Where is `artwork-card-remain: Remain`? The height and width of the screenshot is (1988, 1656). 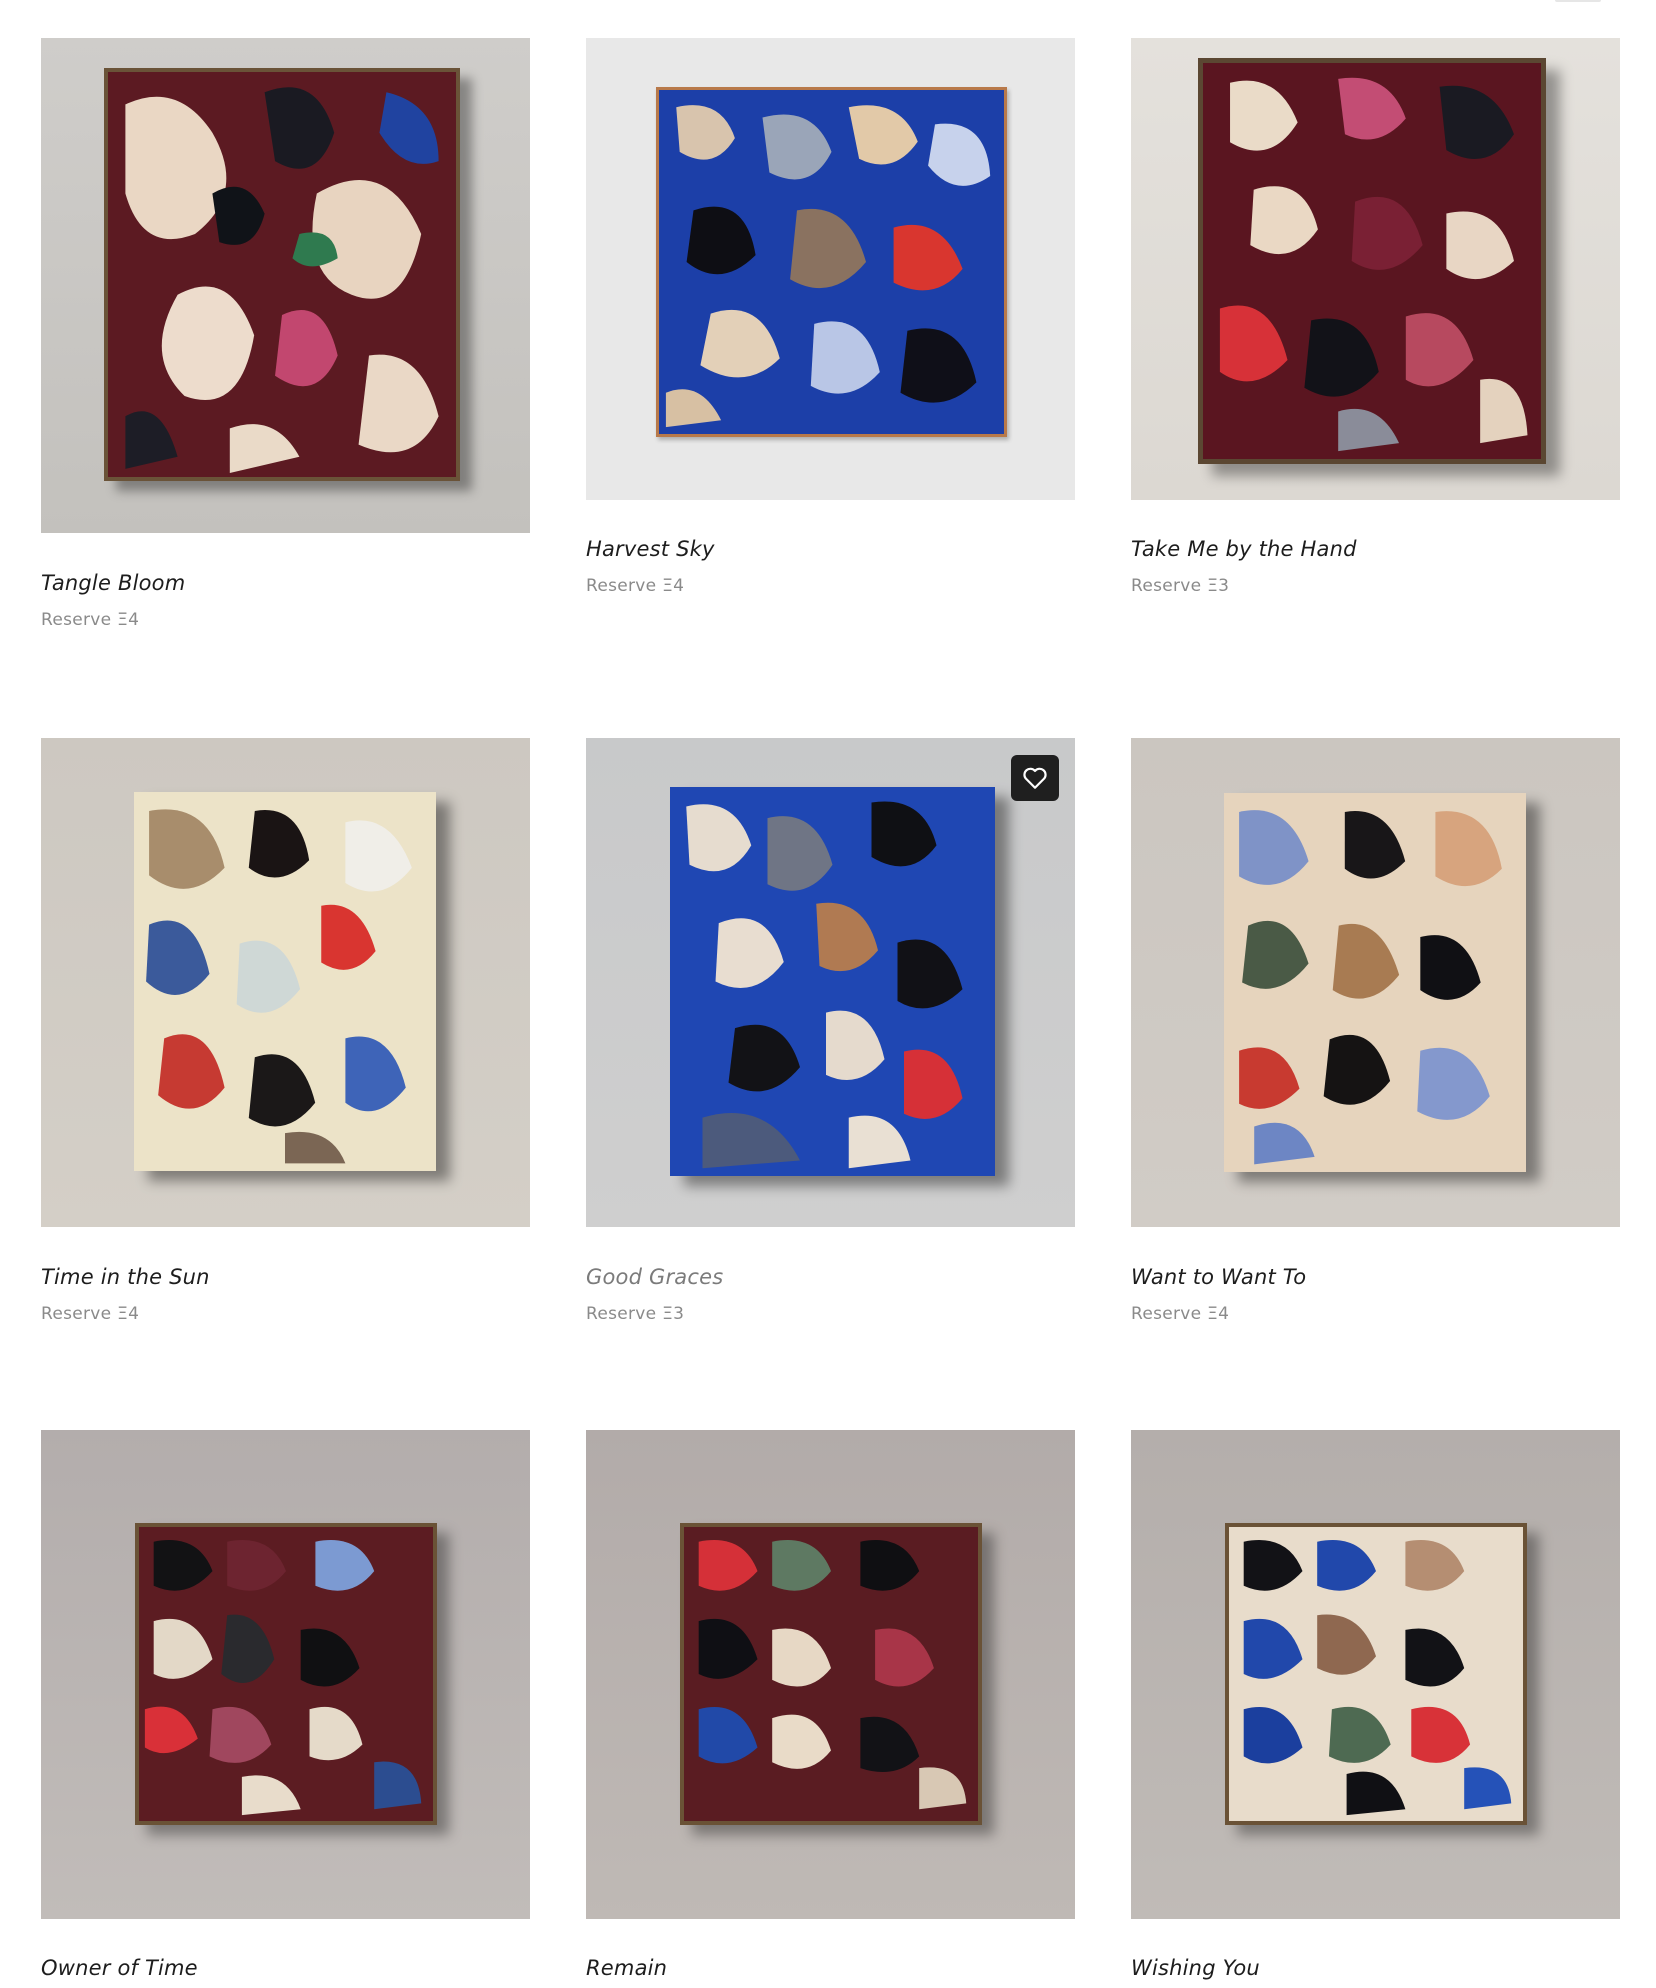
artwork-card-remain: Remain is located at coordinates (830, 1709).